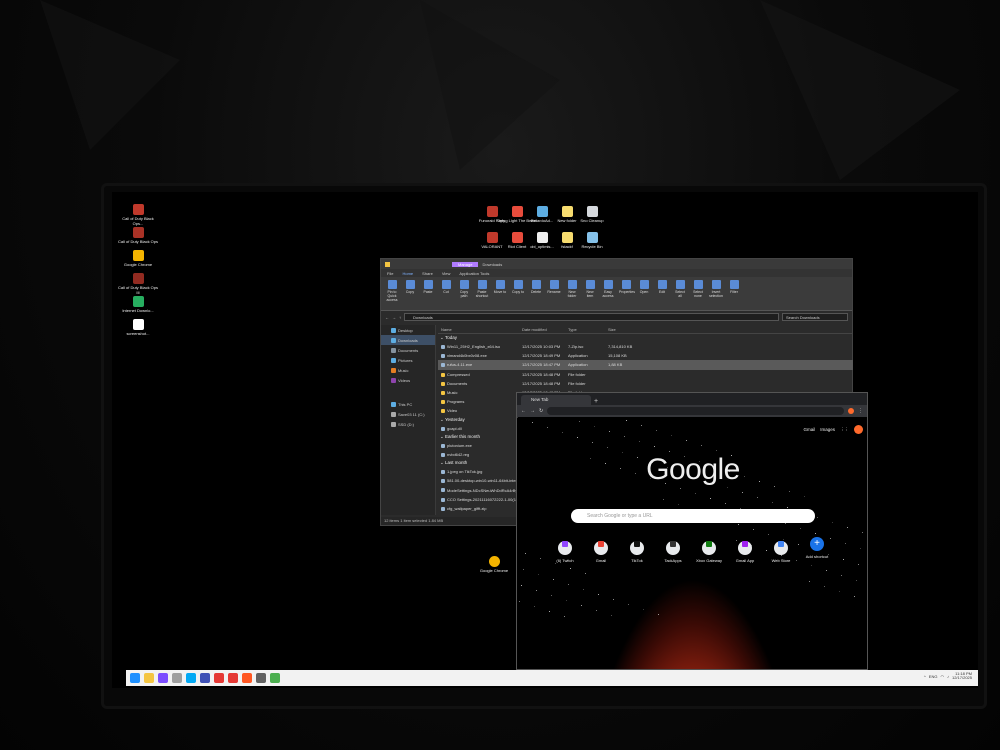 This screenshot has width=1000, height=750. Describe the element at coordinates (596, 401) in the screenshot. I see `new-tab-button: +` at that location.